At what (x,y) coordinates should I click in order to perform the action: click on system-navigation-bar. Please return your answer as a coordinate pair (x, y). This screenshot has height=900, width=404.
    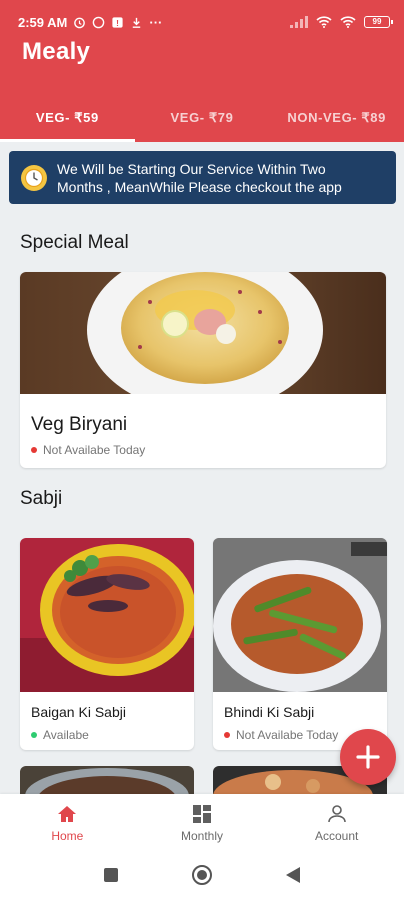
    Looking at the image, I should click on (202, 875).